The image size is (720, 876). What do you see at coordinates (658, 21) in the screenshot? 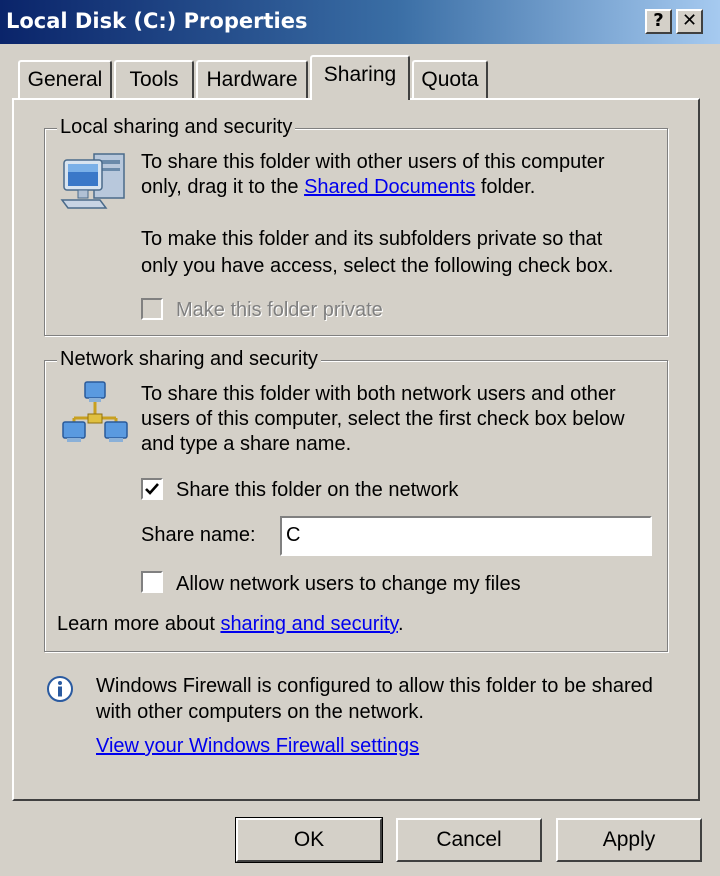
I see `help-button: ?` at bounding box center [658, 21].